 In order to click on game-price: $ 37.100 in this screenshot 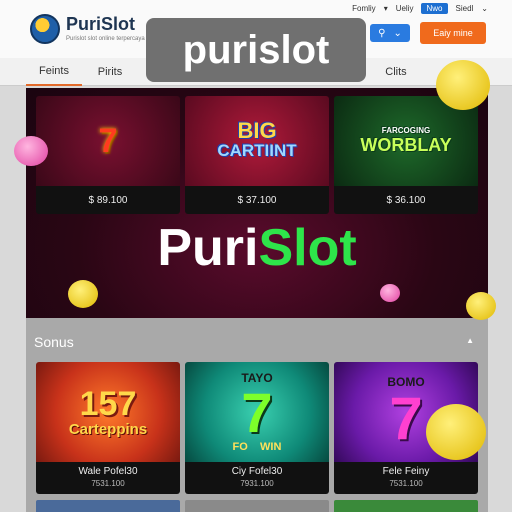, I will do `click(257, 200)`.